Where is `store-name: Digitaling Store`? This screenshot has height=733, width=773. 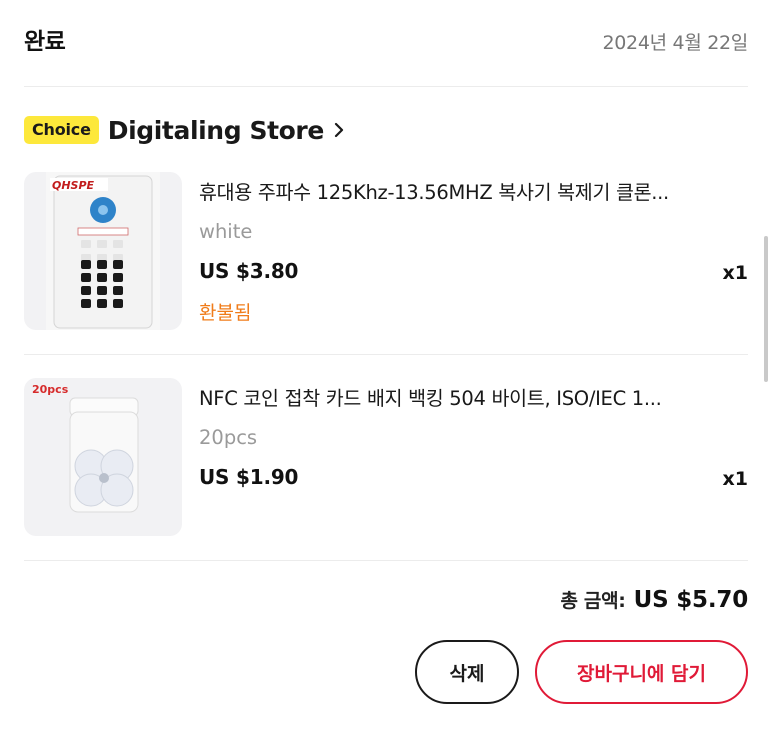 store-name: Digitaling Store is located at coordinates (216, 130).